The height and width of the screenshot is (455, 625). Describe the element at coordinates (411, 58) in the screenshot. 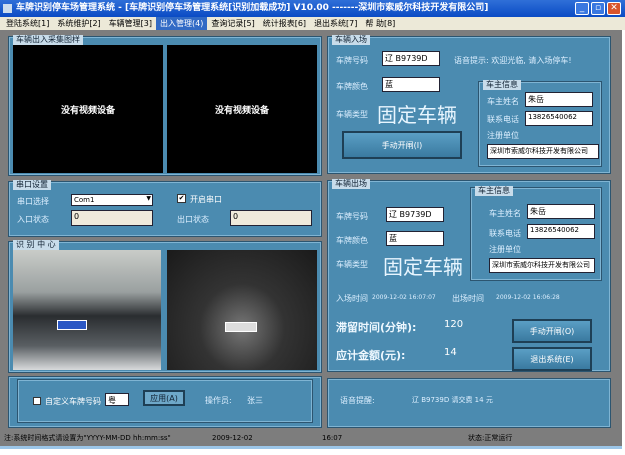

I see `entry-plate-field: 辽 B9739D` at that location.